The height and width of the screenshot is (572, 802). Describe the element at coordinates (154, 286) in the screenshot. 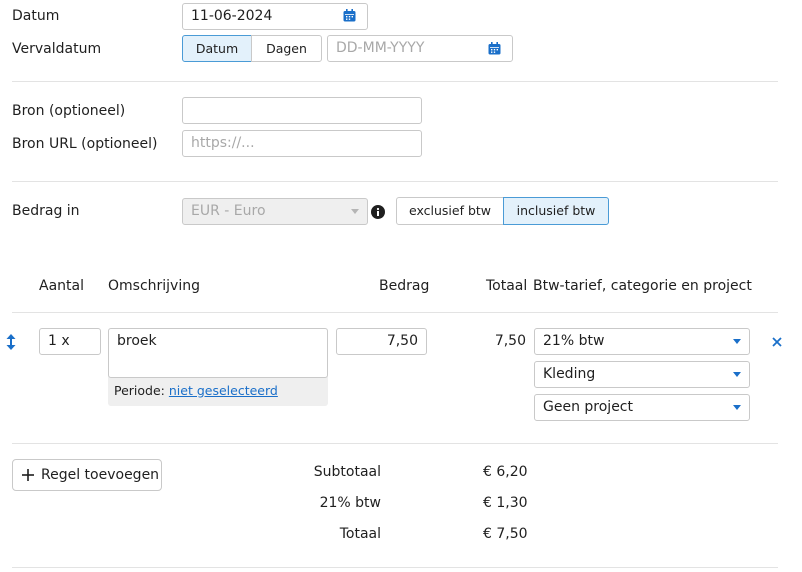

I see `column-header-description: Omschrijving` at that location.